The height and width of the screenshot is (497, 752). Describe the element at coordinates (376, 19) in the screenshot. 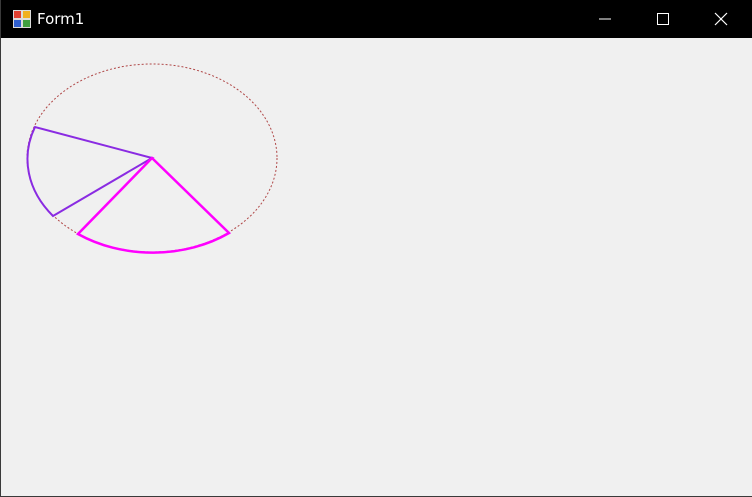

I see `title-bar: Form1` at that location.